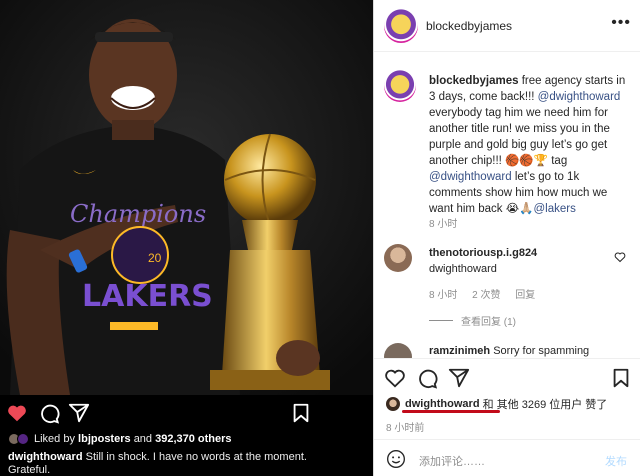 The width and height of the screenshot is (640, 476). What do you see at coordinates (488, 322) in the screenshot?
I see `view-replies-label: 查看回复 (1)` at bounding box center [488, 322].